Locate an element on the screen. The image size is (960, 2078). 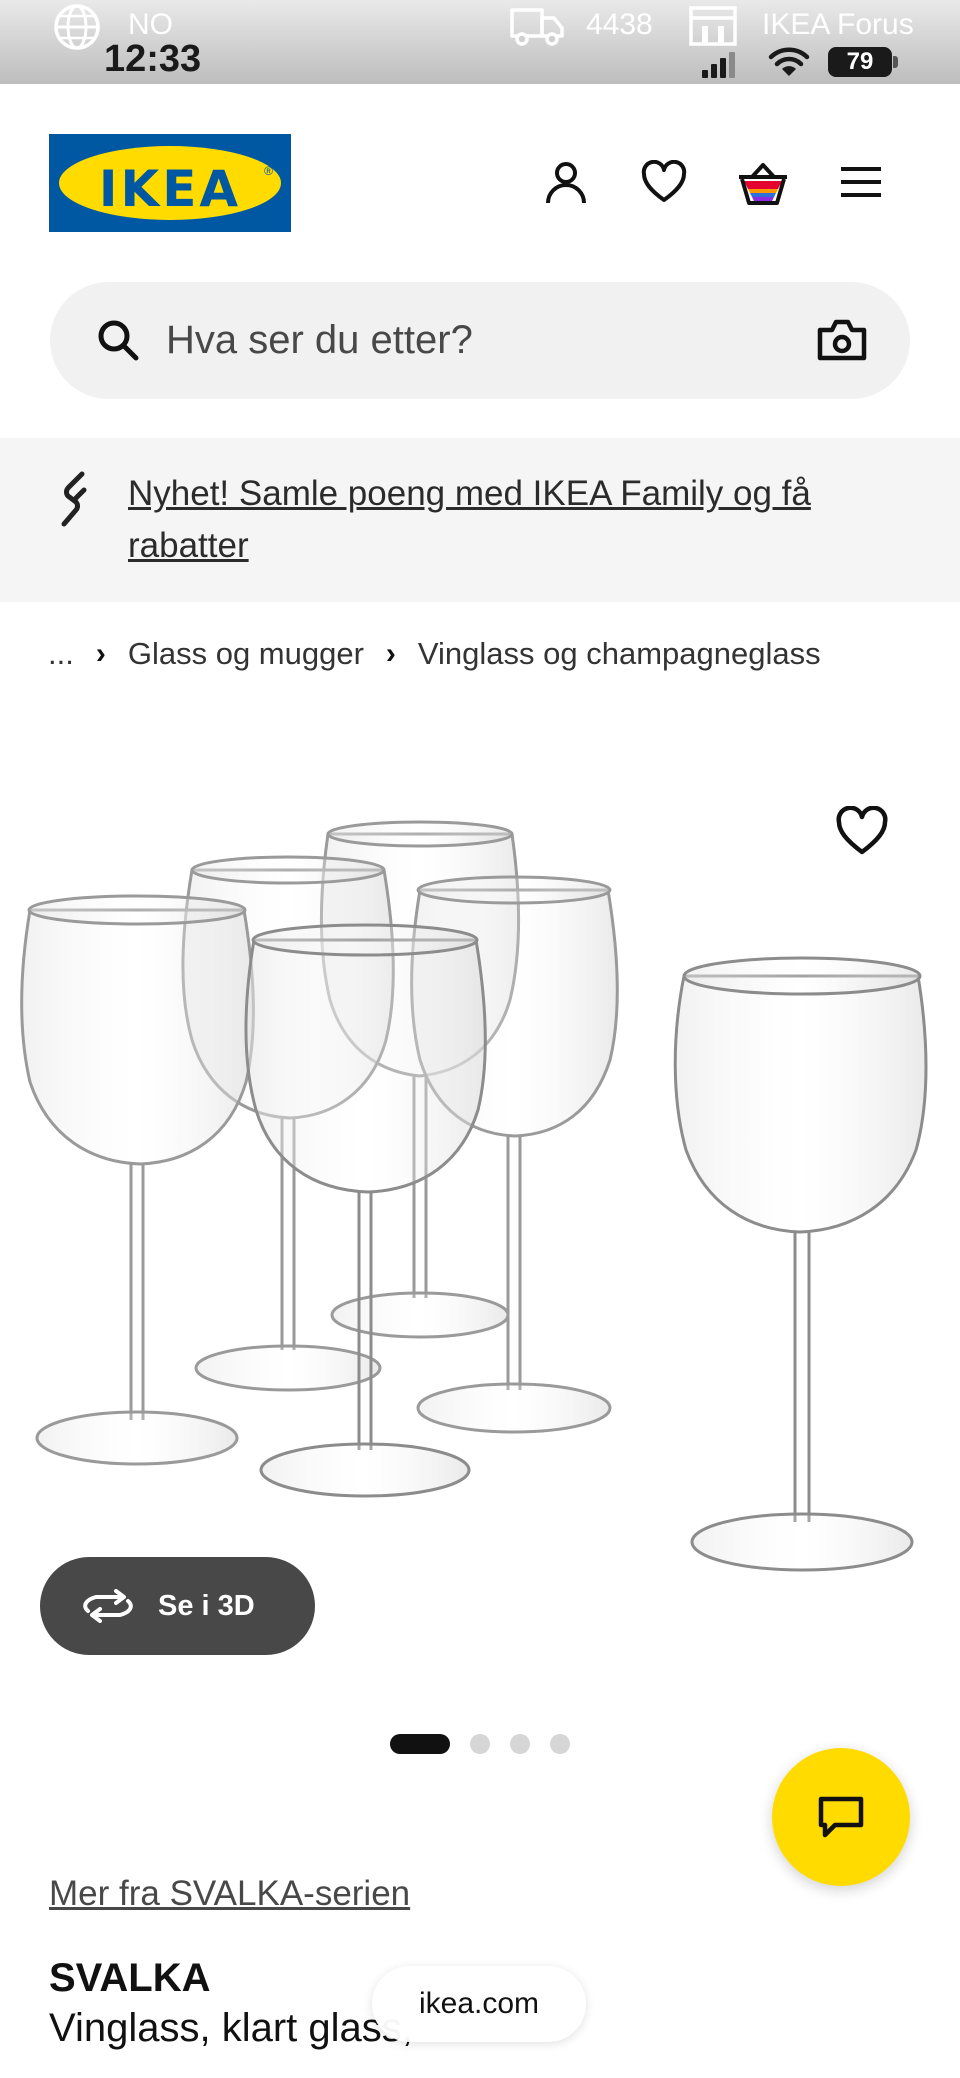
favorite-heart-icon is located at coordinates (862, 832).